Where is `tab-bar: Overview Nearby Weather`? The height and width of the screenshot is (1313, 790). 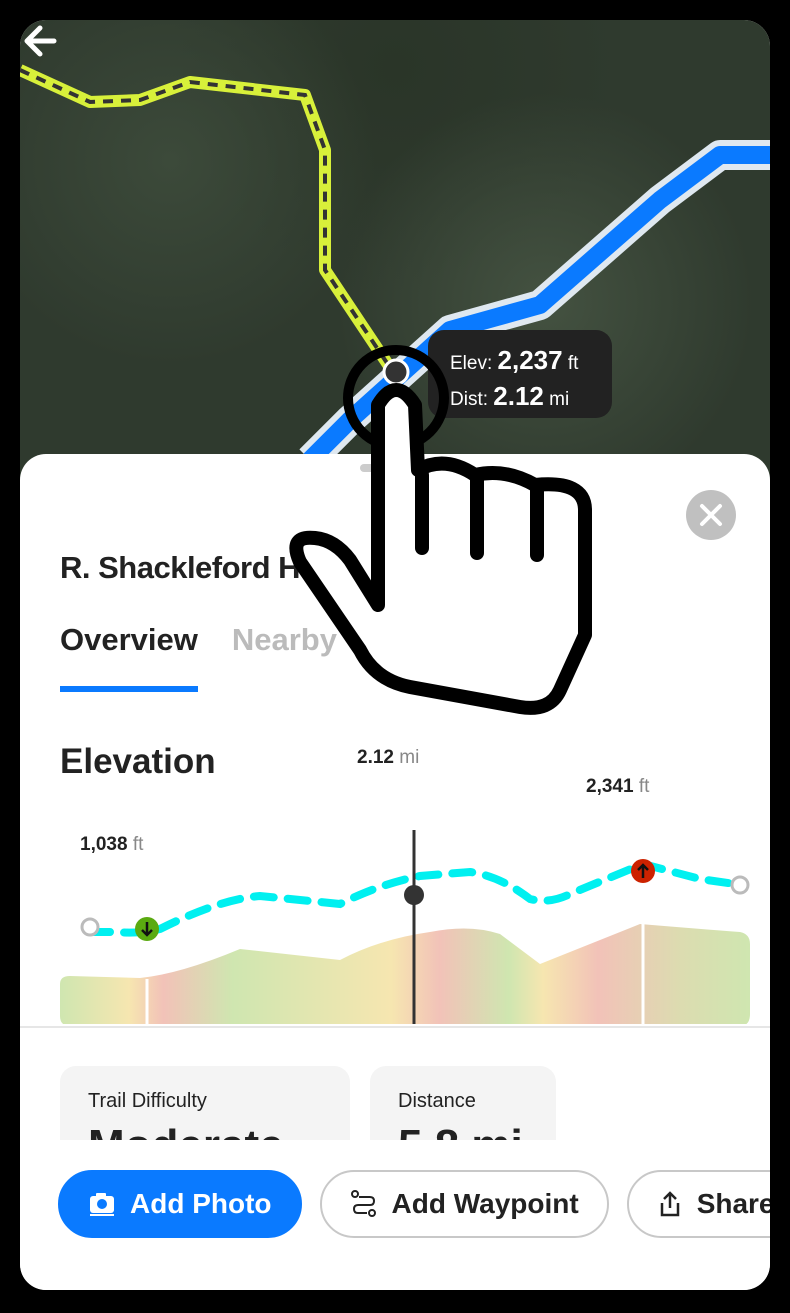
tab-bar: Overview Nearby Weather is located at coordinates (276, 657).